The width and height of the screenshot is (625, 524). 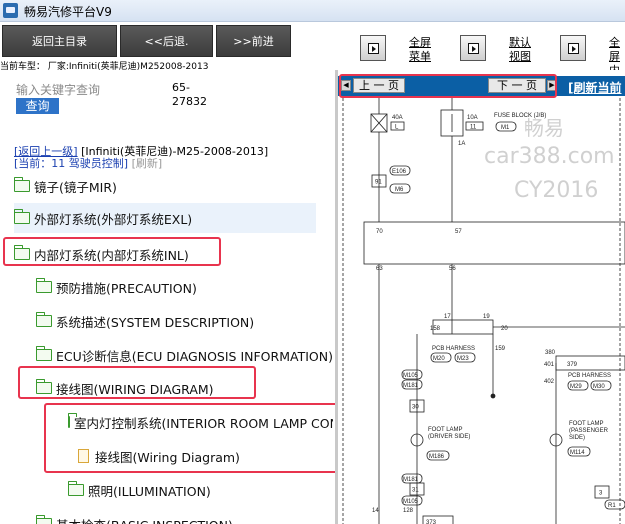 I want to click on foot-lamp-passenger-paren: (PASSENGER, so click(x=589, y=431).